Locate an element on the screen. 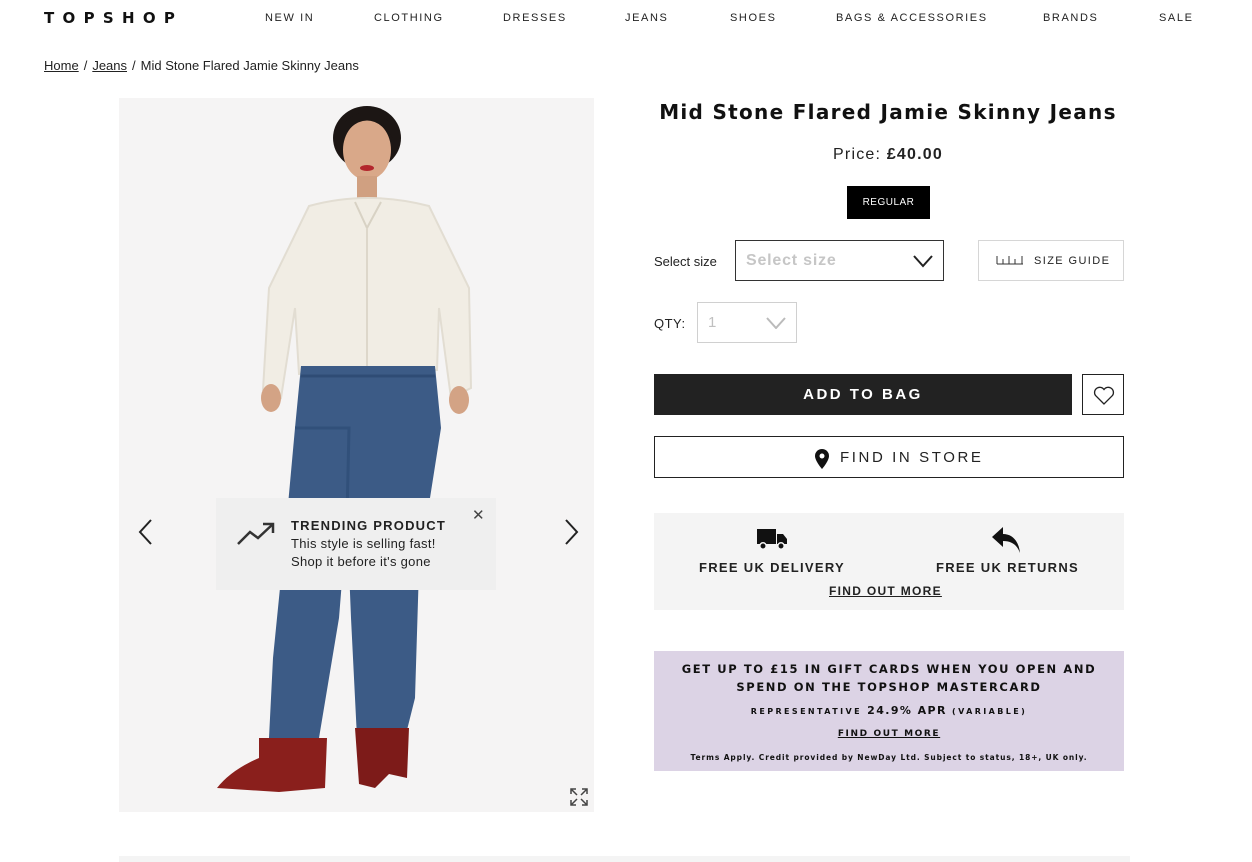 The height and width of the screenshot is (862, 1252). size-select: Select size is located at coordinates (839, 260).